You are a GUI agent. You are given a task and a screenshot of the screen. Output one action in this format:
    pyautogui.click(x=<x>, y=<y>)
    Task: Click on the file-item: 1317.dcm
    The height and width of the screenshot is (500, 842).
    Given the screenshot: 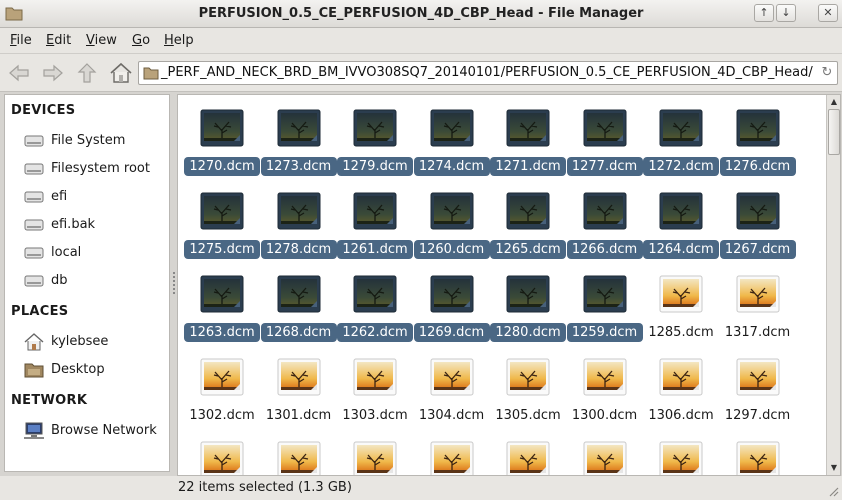 What is the action you would take?
    pyautogui.click(x=758, y=311)
    